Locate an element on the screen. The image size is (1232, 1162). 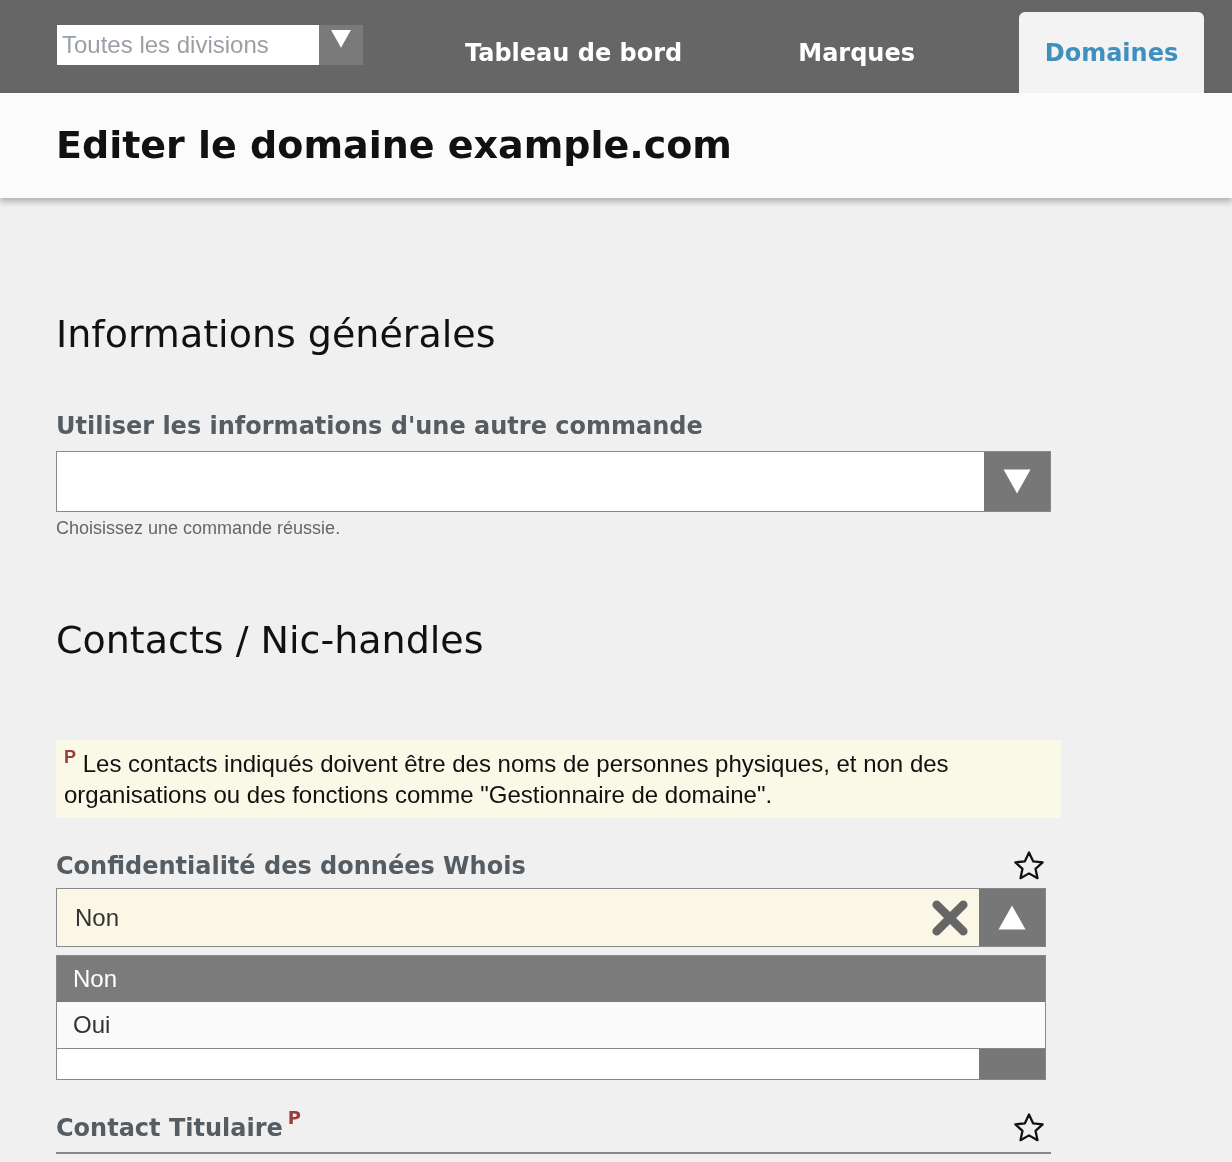
whois-select: Non is located at coordinates (551, 917).